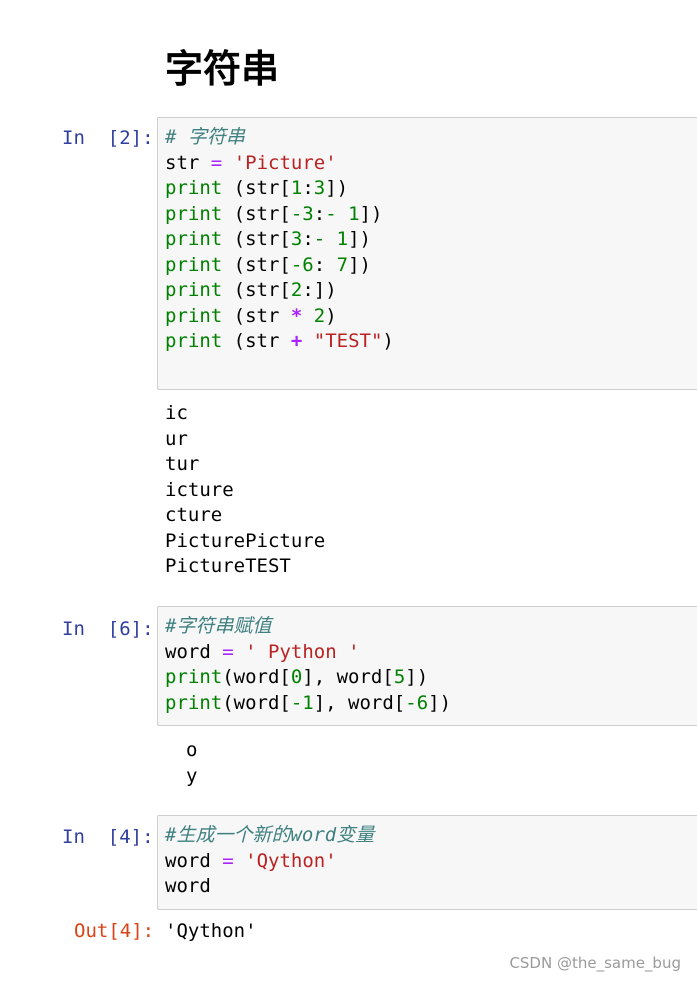  What do you see at coordinates (199, 489) in the screenshot?
I see `output-line: icture` at bounding box center [199, 489].